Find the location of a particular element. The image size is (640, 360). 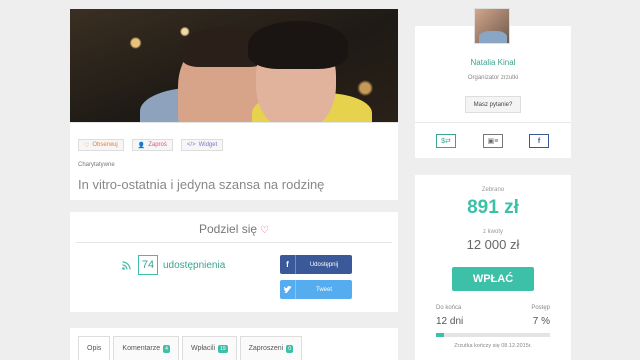

progress-label: Postęp is located at coordinates (540, 308).